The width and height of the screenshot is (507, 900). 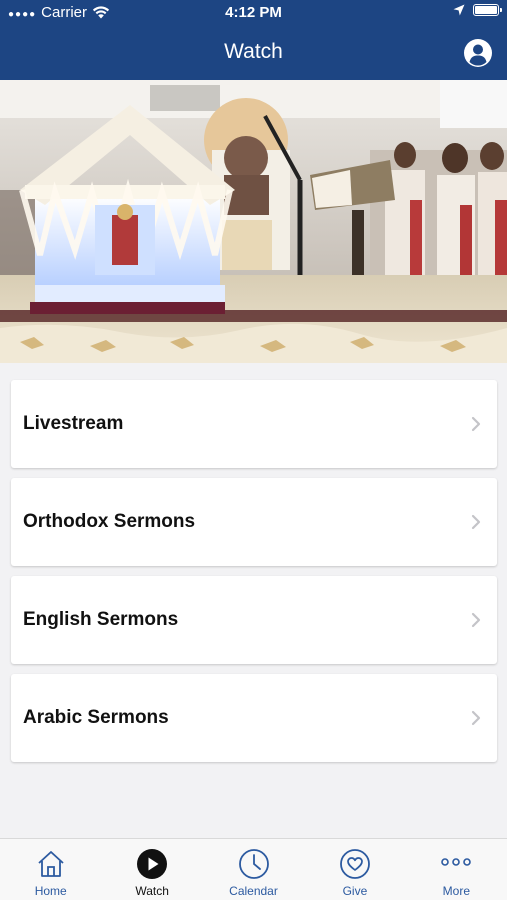 I want to click on heart-icon, so click(x=355, y=864).